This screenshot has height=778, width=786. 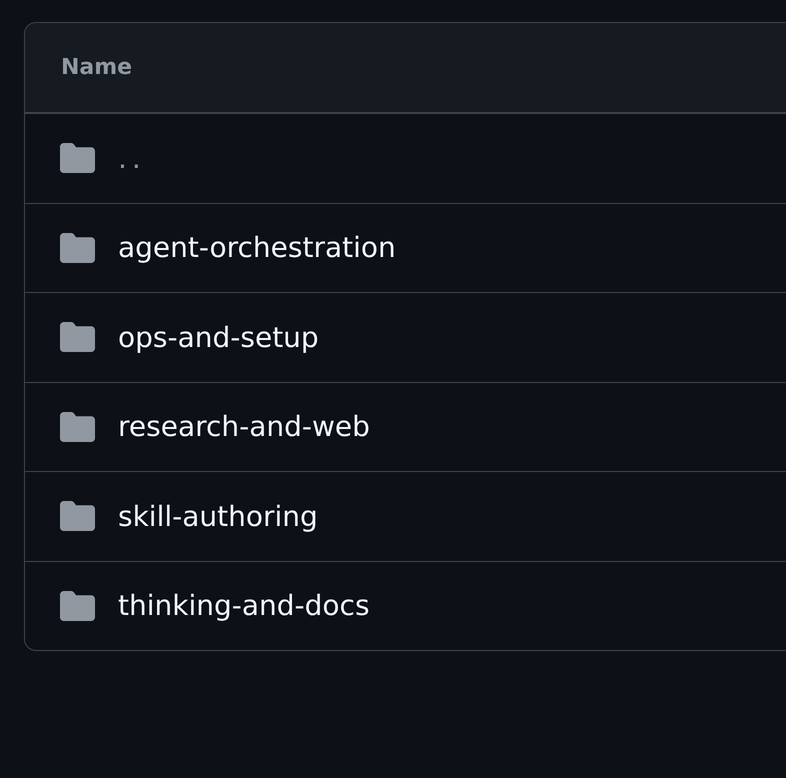 I want to click on folder-link: research-and-web, so click(x=244, y=427).